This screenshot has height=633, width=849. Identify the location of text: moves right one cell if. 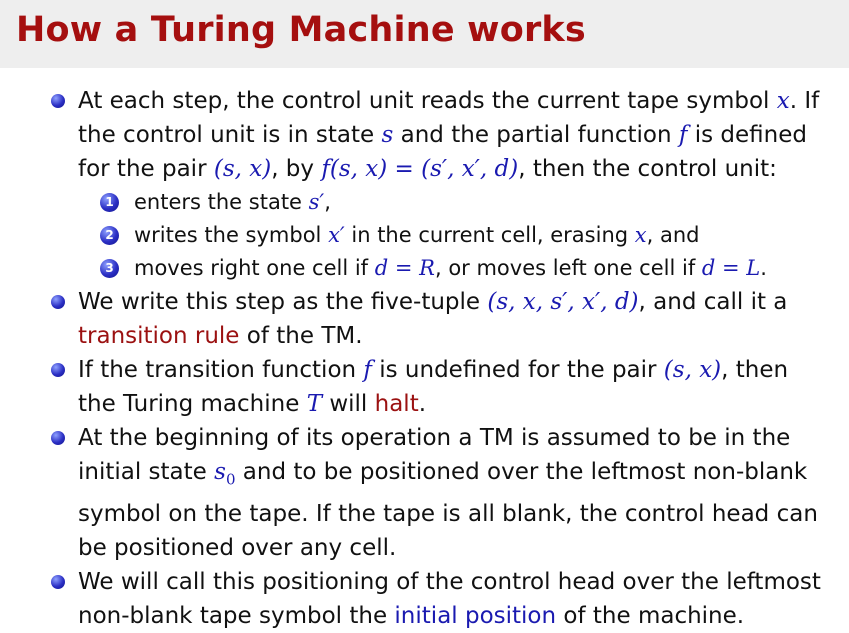
(254, 268).